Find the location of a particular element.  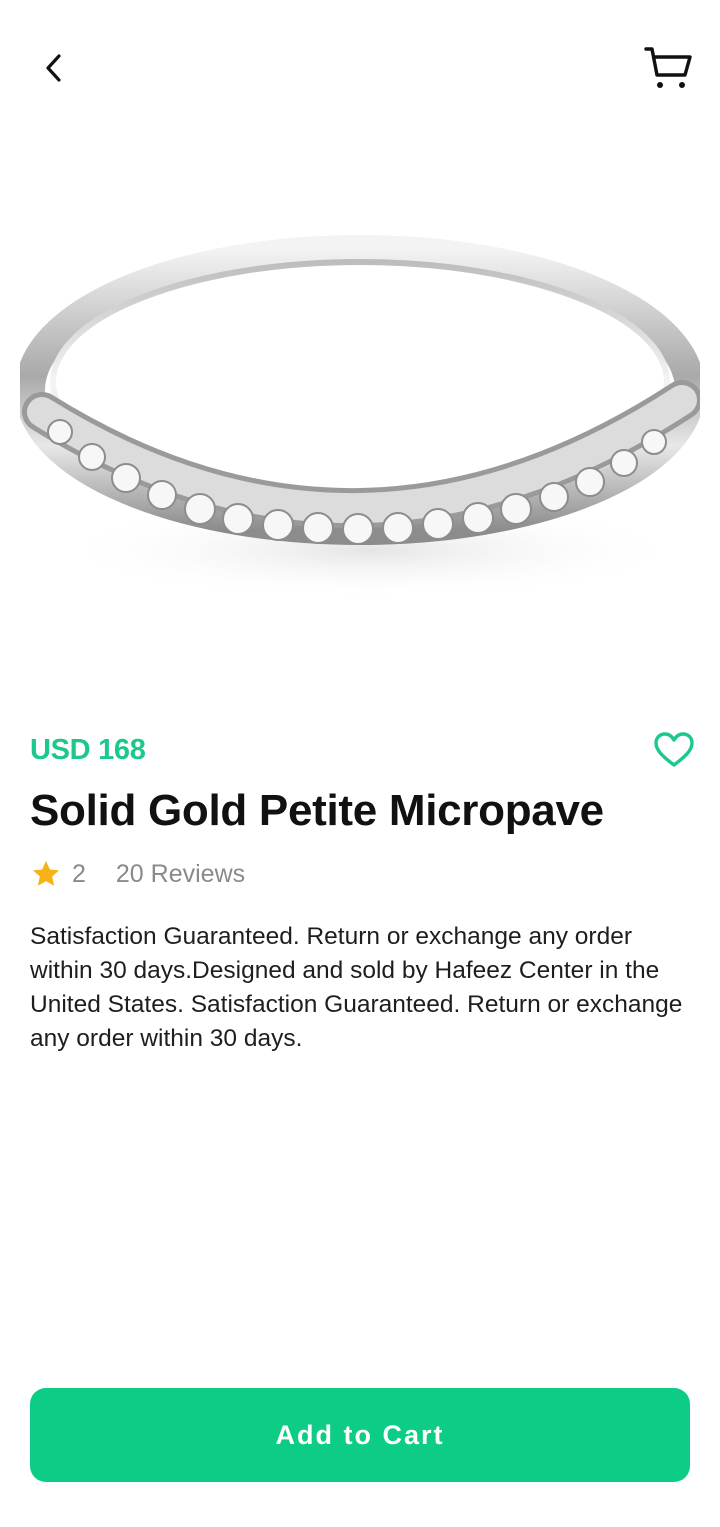

product-price: USD 168 is located at coordinates (88, 749).